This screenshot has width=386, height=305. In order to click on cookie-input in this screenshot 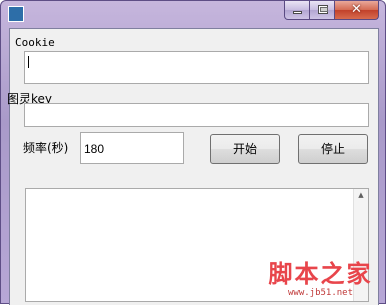, I will do `click(196, 67)`.